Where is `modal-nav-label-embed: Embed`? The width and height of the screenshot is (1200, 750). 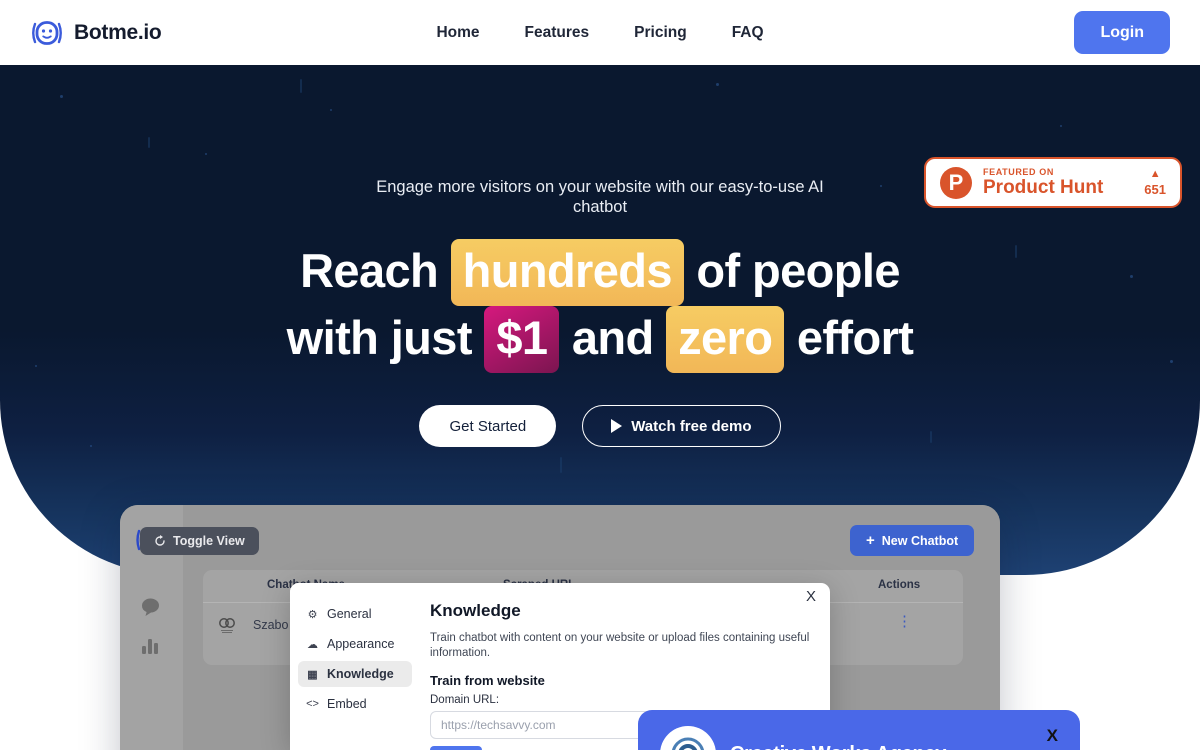 modal-nav-label-embed: Embed is located at coordinates (347, 704).